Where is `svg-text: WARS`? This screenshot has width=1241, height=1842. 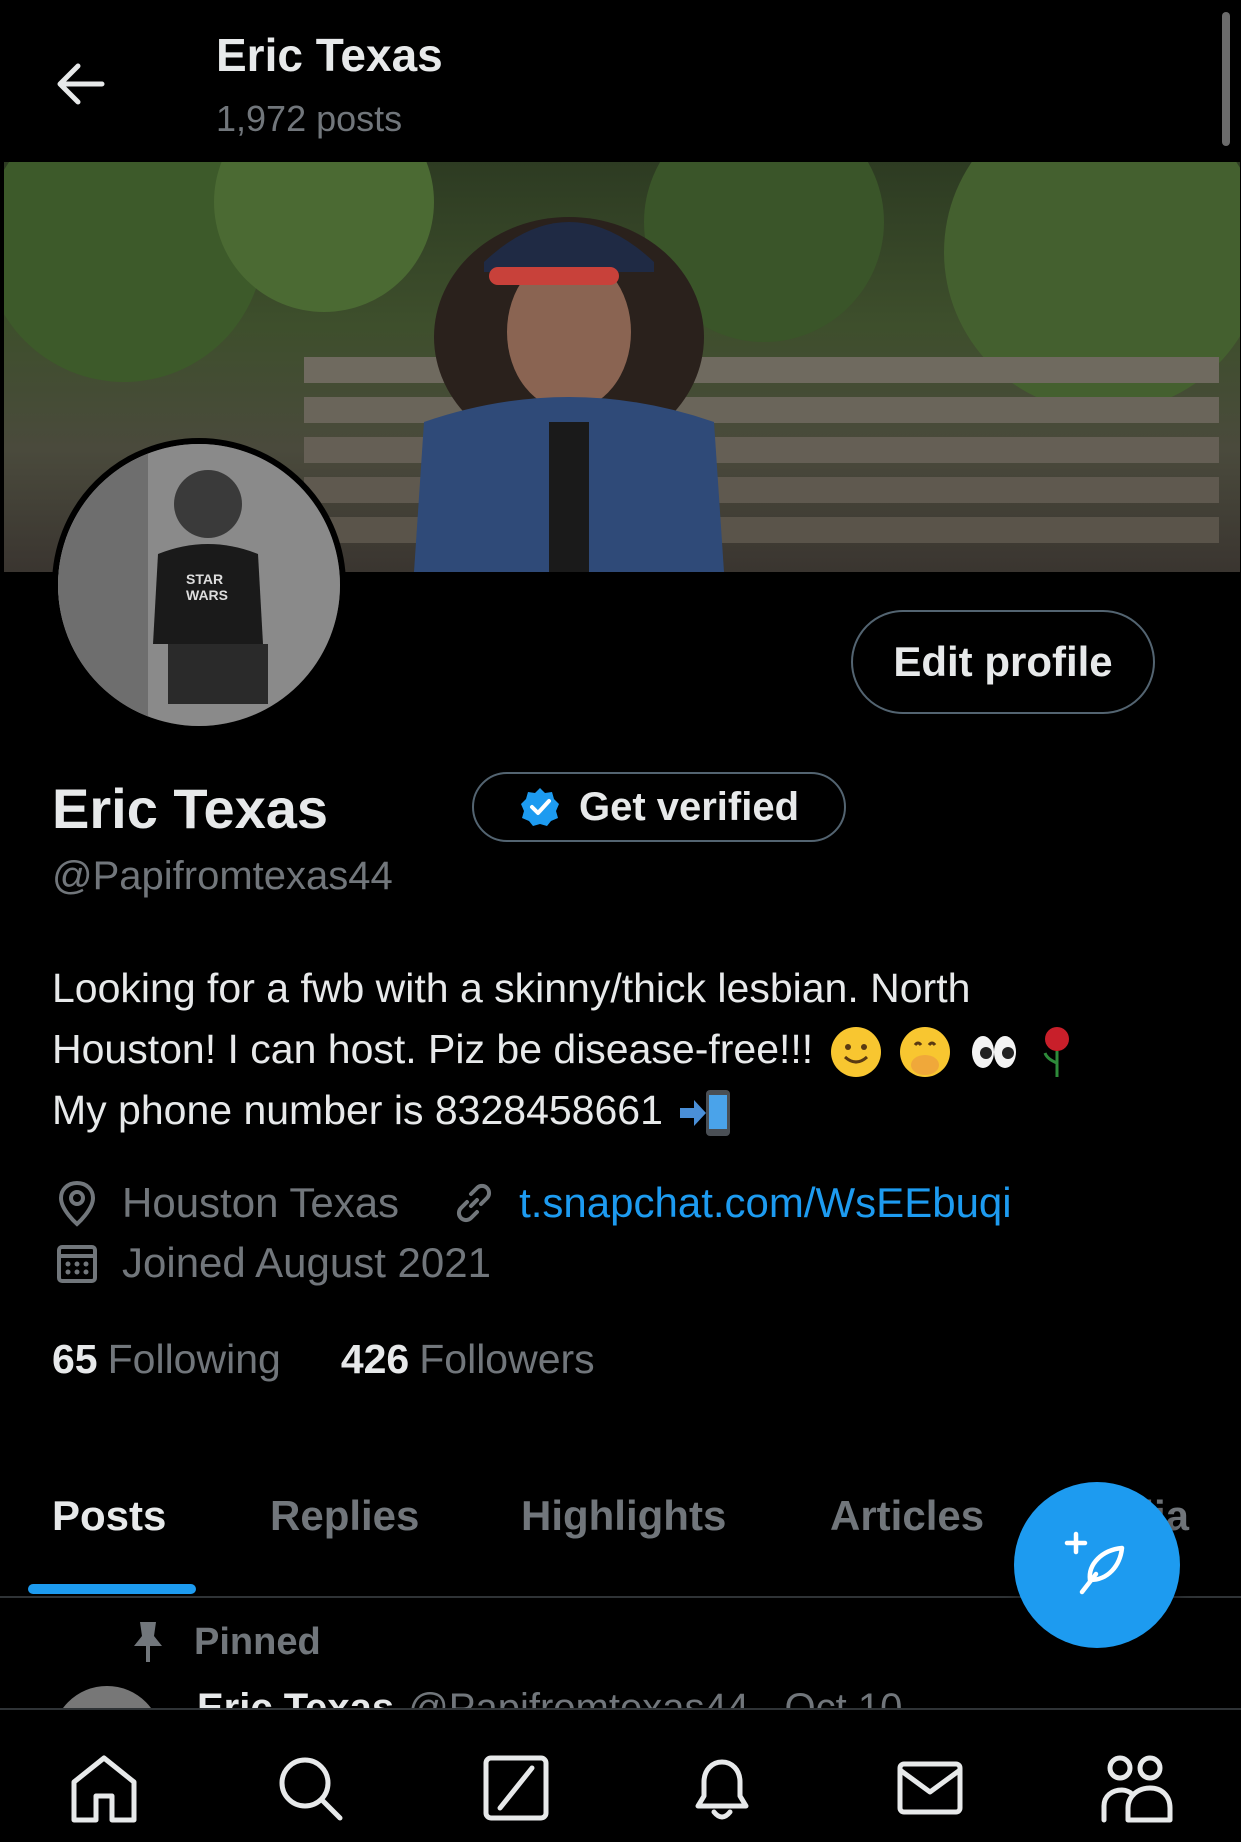 svg-text: WARS is located at coordinates (207, 595).